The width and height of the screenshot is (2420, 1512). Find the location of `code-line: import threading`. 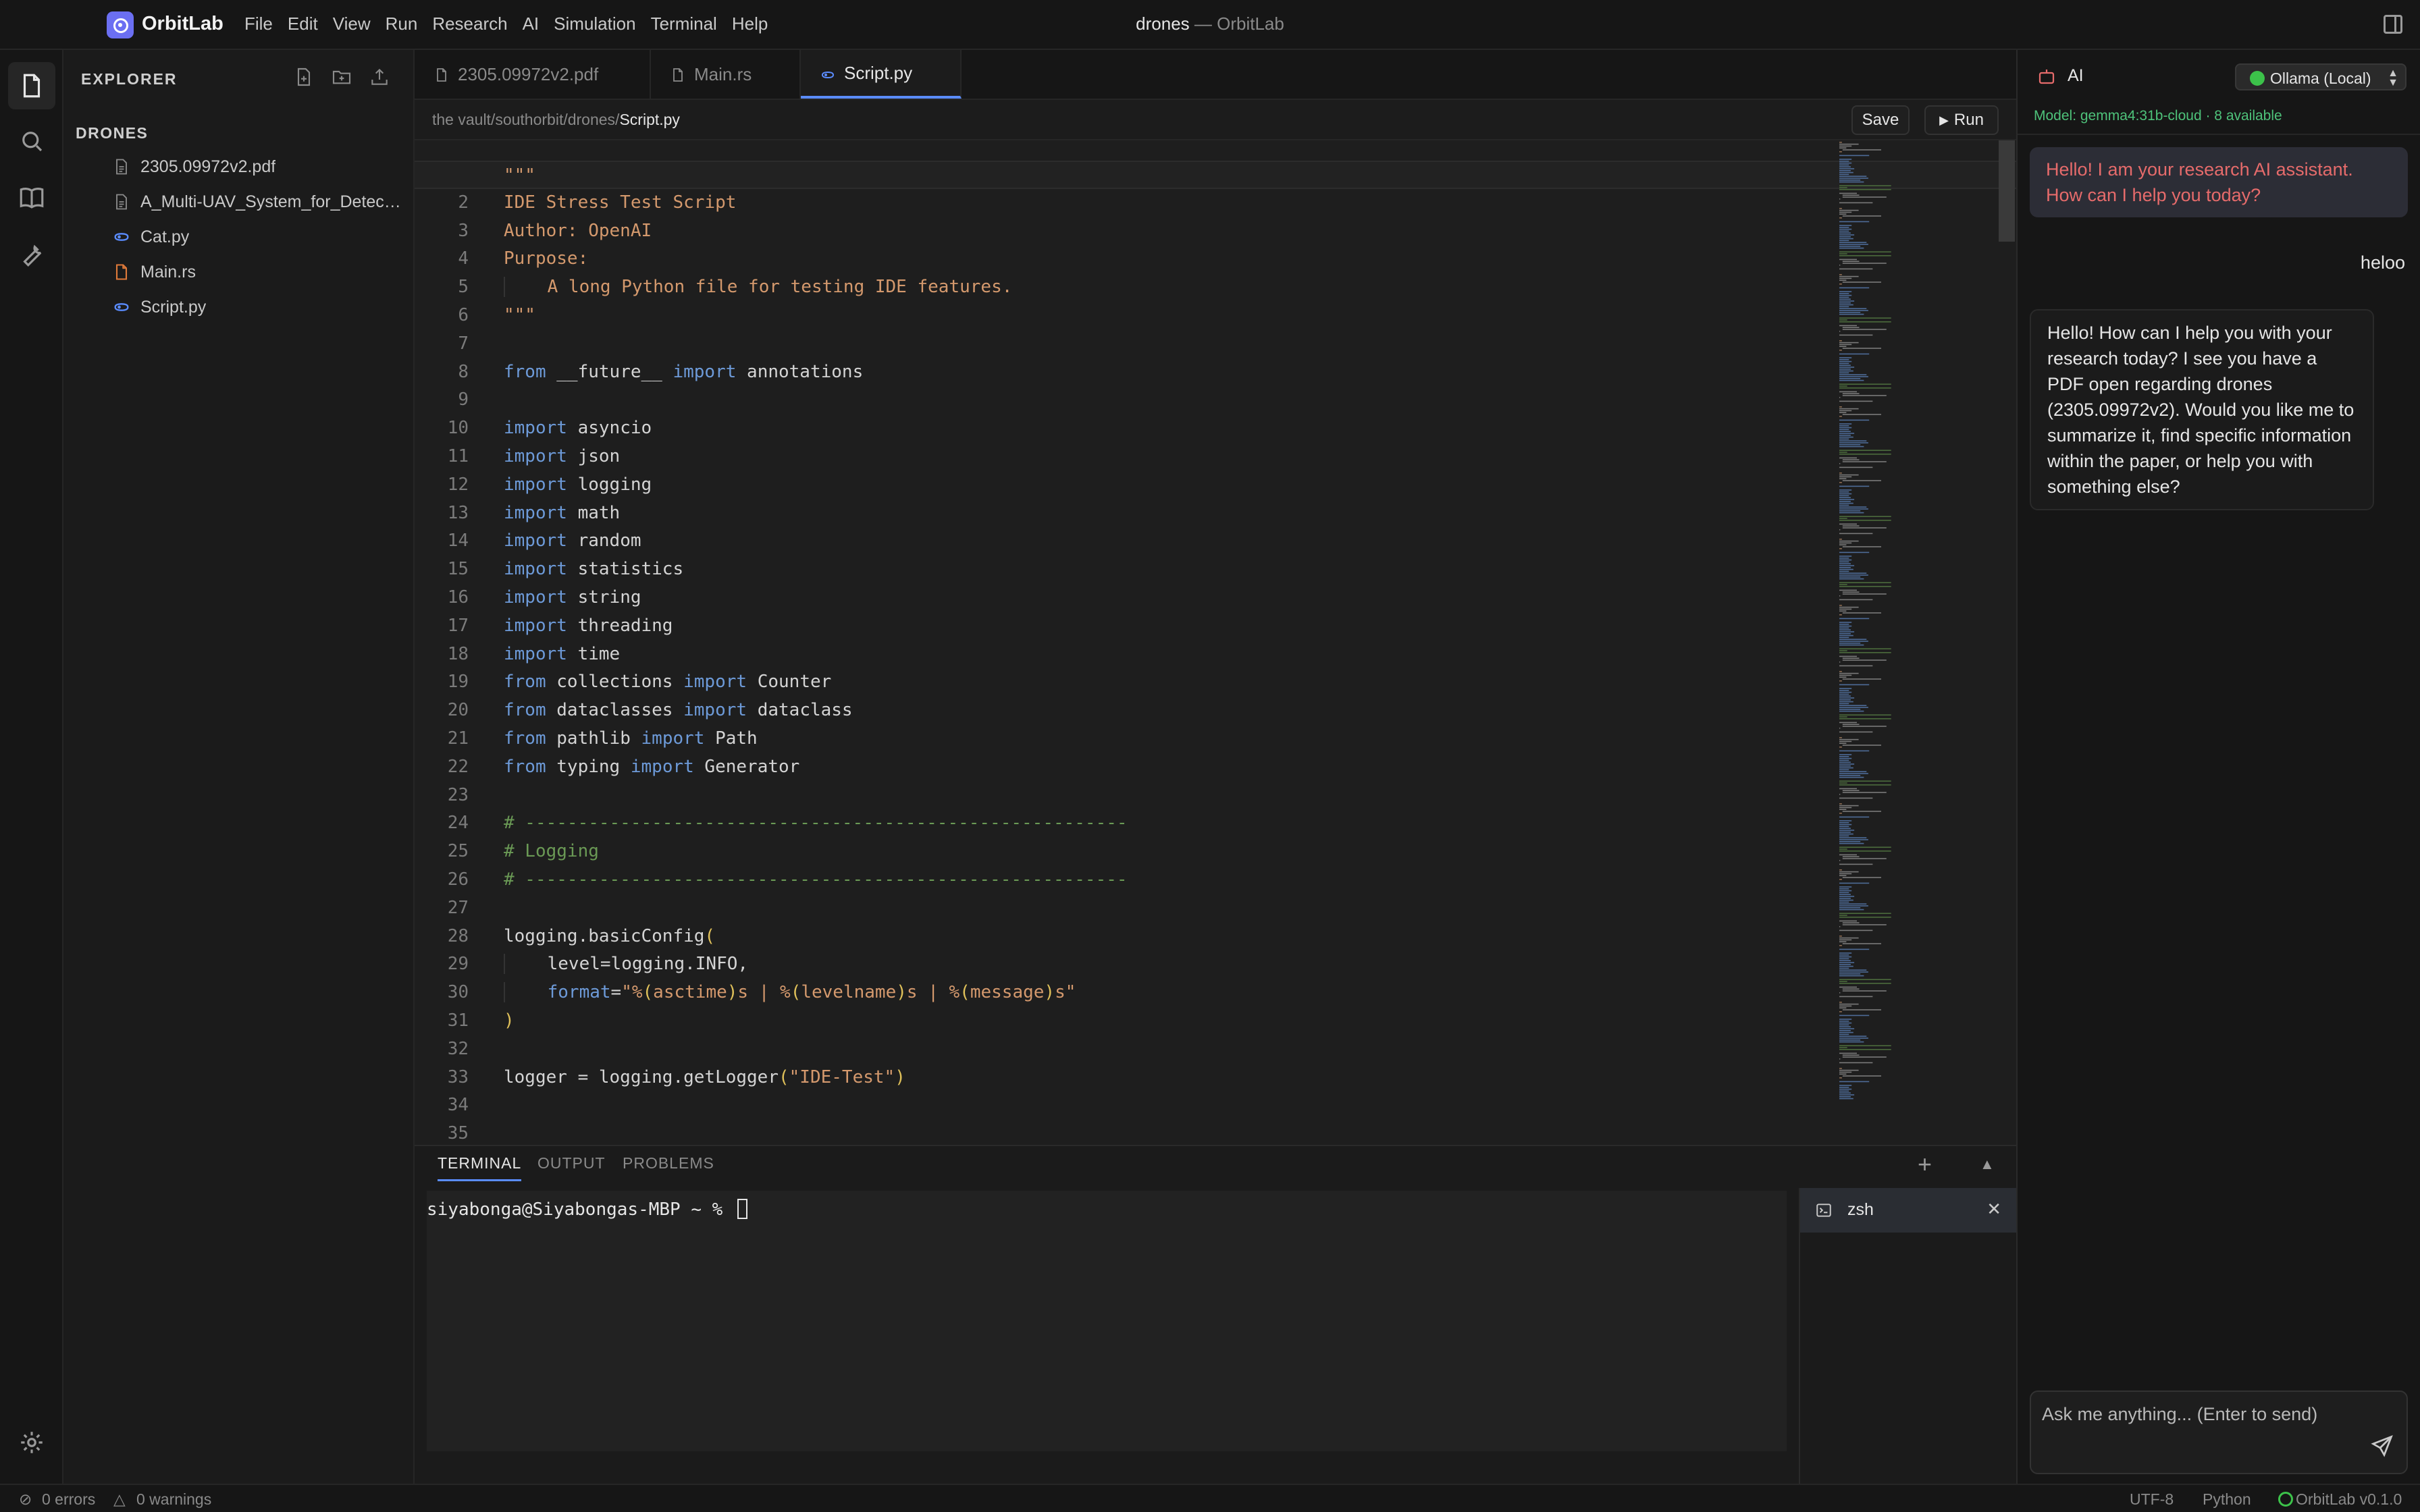

code-line: import threading is located at coordinates (1206, 626).